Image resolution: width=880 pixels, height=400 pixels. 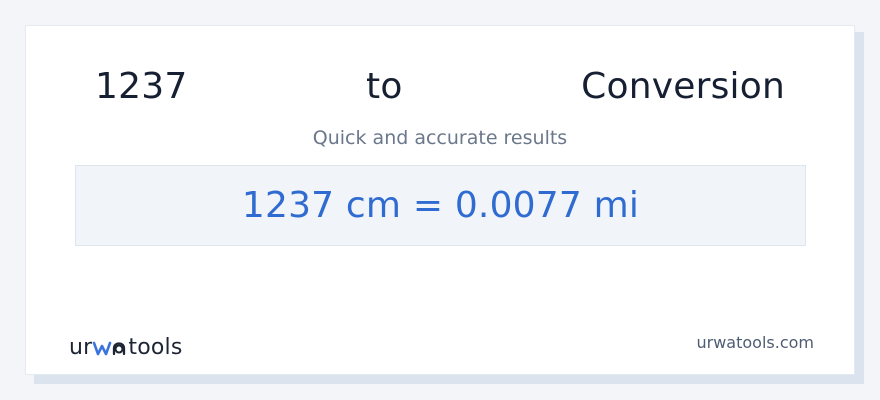 I want to click on urwatools-logo: ur tools, so click(x=126, y=348).